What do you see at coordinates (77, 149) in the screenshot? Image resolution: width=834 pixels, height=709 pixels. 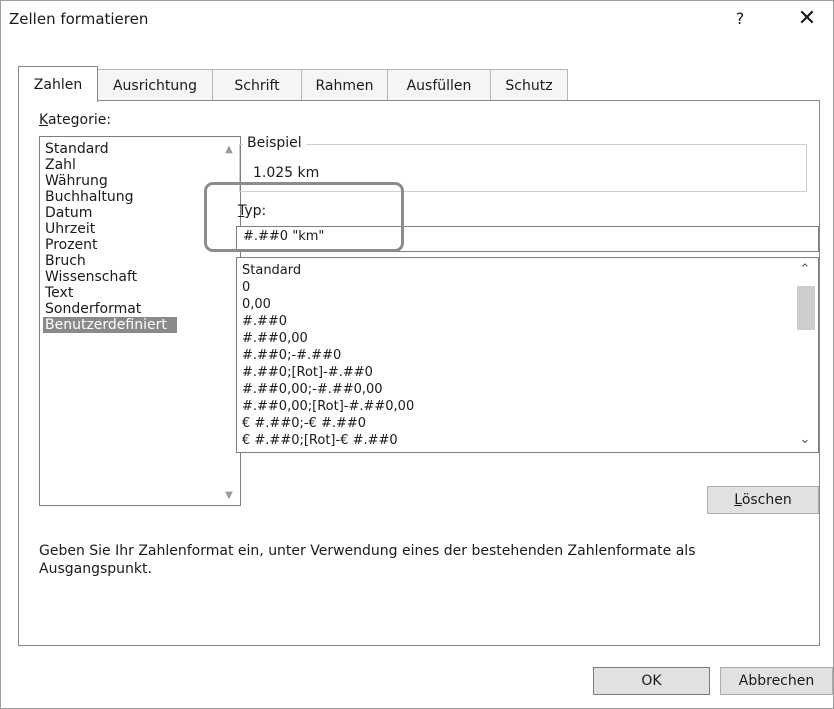 I see `category-item-standard: Standard` at bounding box center [77, 149].